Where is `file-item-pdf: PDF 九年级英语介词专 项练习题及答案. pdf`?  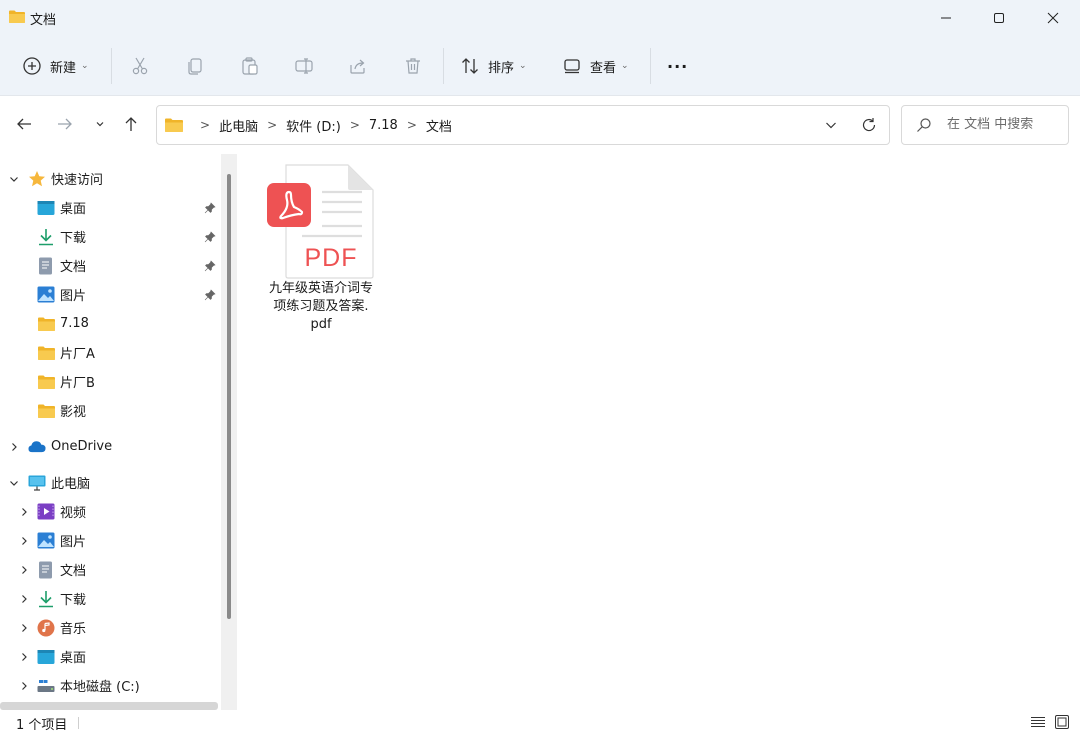
file-item-pdf: PDF 九年级英语介词专 项练习题及答案. pdf is located at coordinates (321, 250).